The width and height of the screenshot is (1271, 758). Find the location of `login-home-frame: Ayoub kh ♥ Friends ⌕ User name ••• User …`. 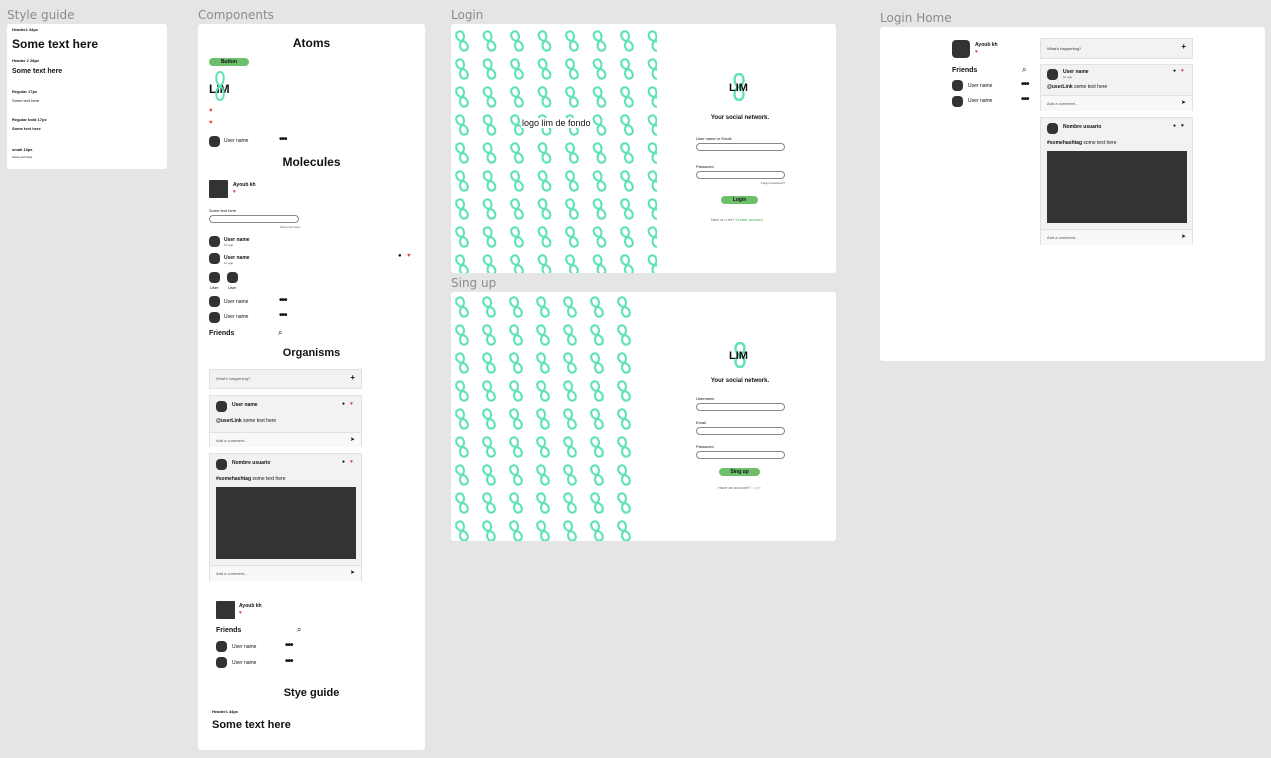

login-home-frame: Ayoub kh ♥ Friends ⌕ User name ••• User … is located at coordinates (1072, 194).